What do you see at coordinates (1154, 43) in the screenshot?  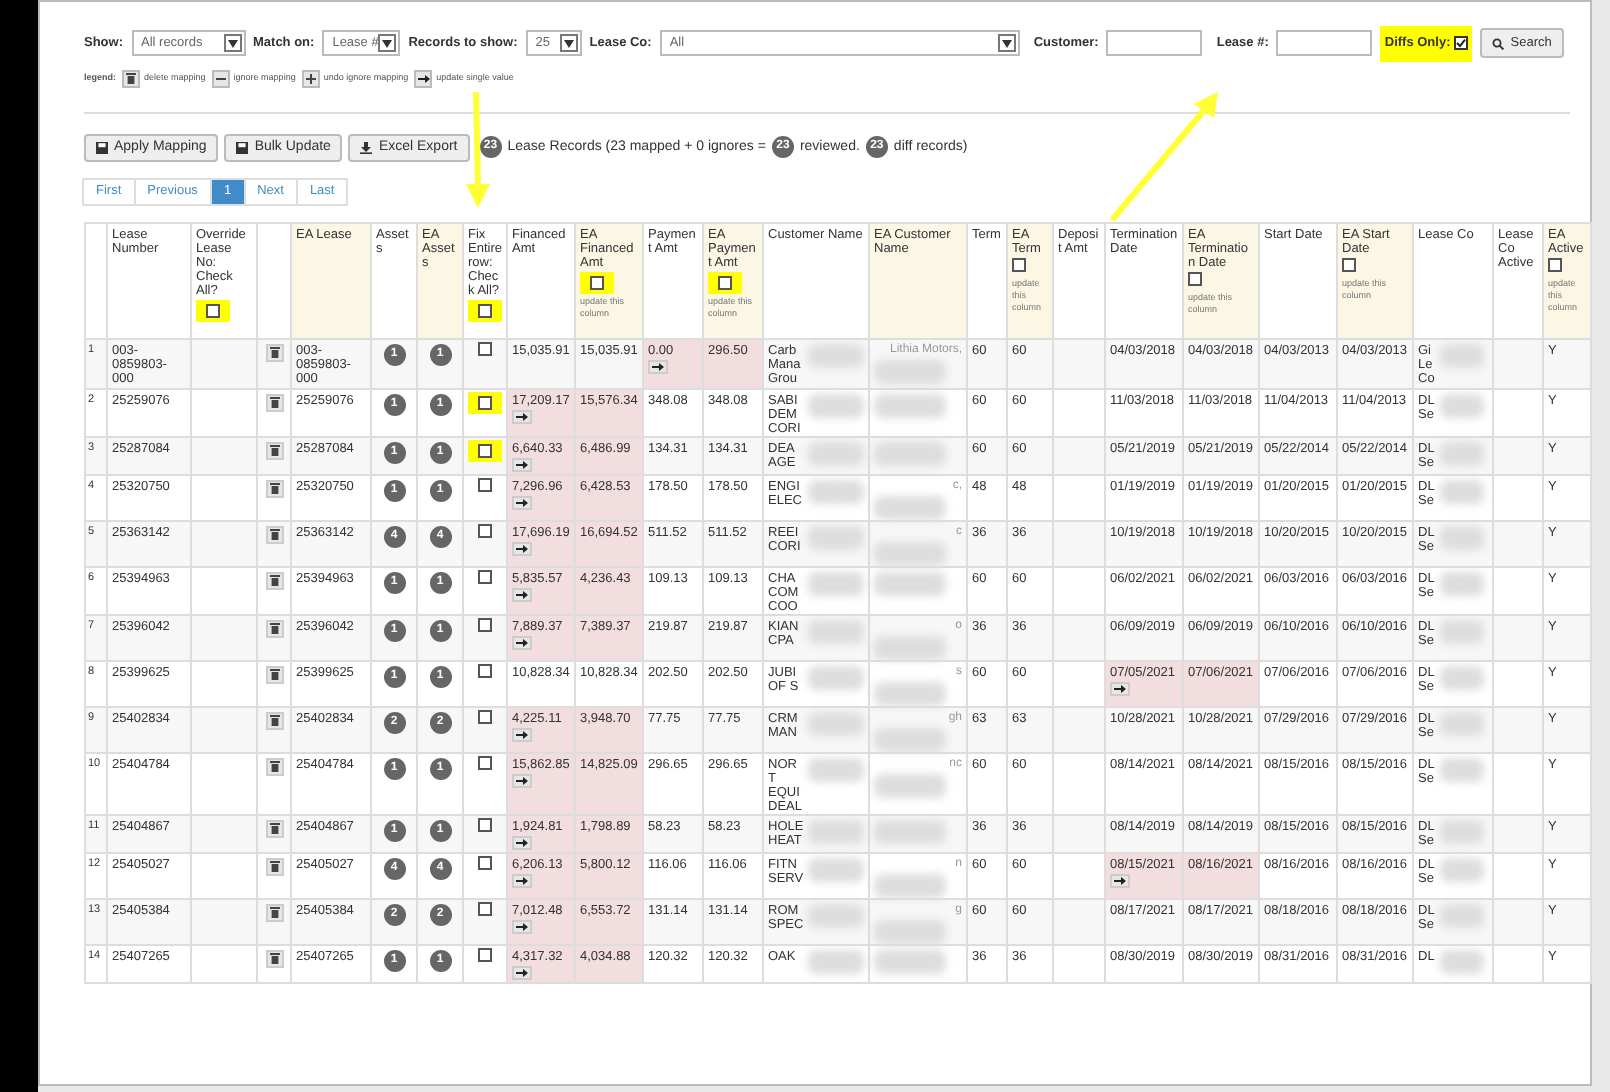 I see `customer-input` at bounding box center [1154, 43].